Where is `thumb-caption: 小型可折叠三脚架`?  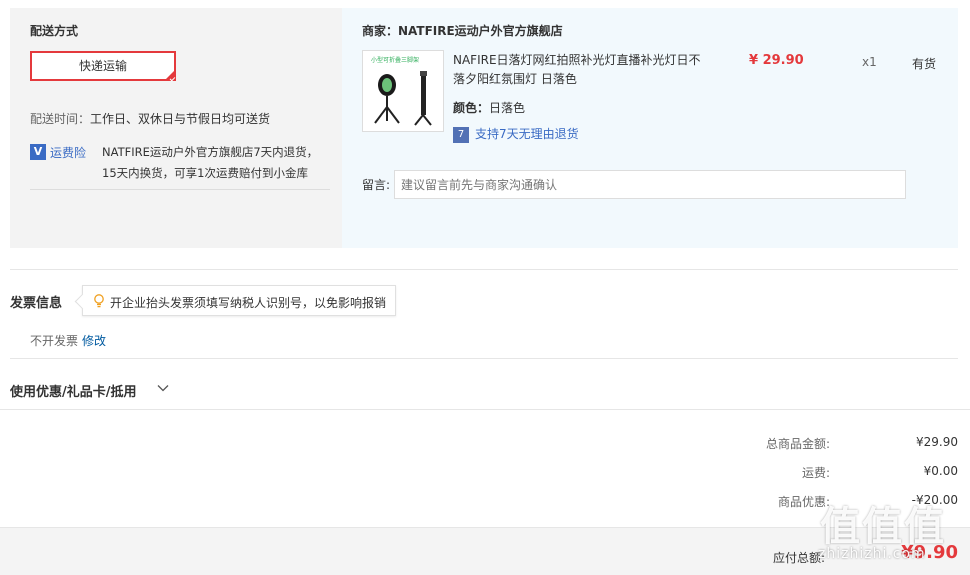 thumb-caption: 小型可折叠三脚架 is located at coordinates (395, 60).